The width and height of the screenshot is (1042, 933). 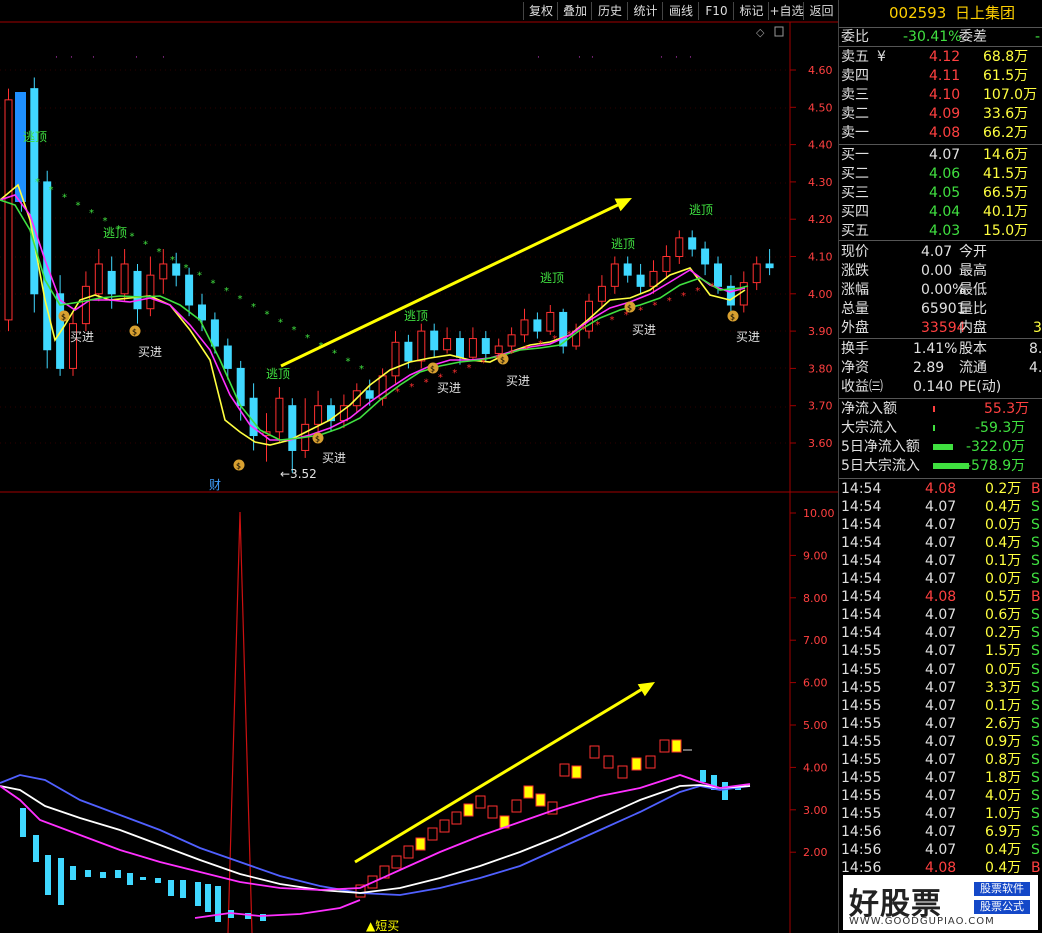 What do you see at coordinates (855, 155) in the screenshot?
I see `bid-label: 买一` at bounding box center [855, 155].